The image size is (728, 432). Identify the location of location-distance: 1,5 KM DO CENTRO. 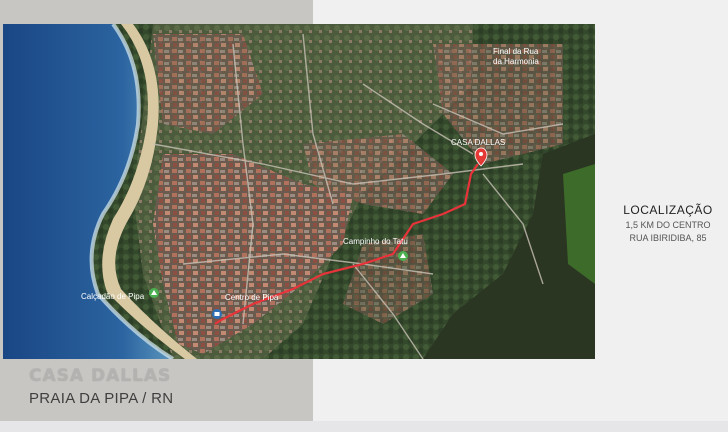
(668, 225).